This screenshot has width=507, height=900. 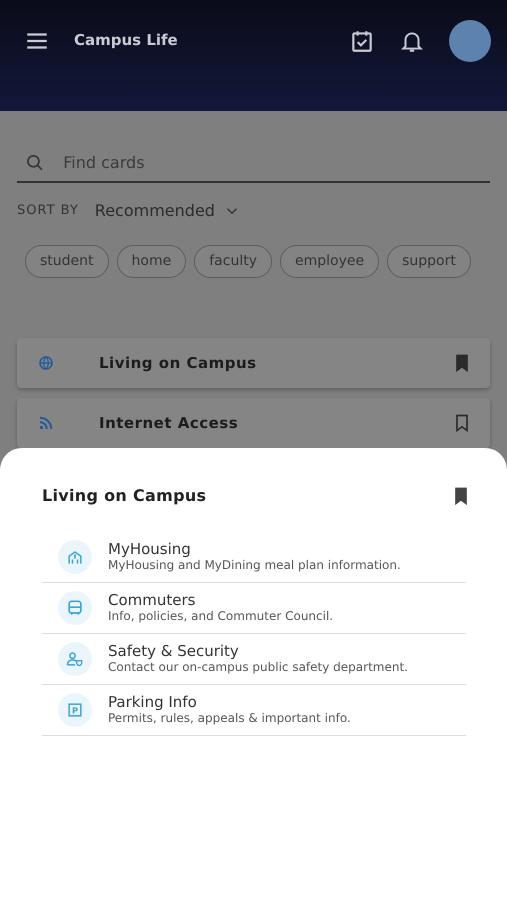 I want to click on card-title: Internet Access, so click(x=169, y=423).